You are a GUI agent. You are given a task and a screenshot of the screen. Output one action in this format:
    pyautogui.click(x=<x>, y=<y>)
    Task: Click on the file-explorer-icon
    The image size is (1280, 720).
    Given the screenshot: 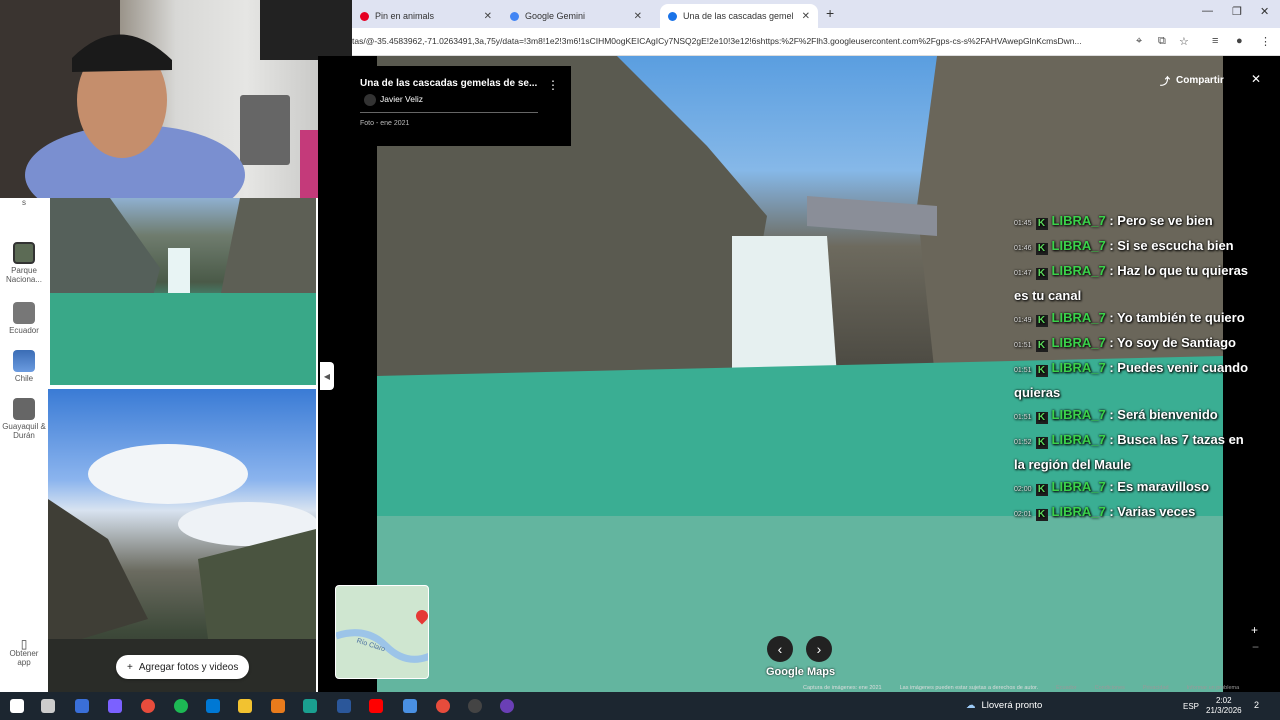 What is the action you would take?
    pyautogui.click(x=245, y=706)
    